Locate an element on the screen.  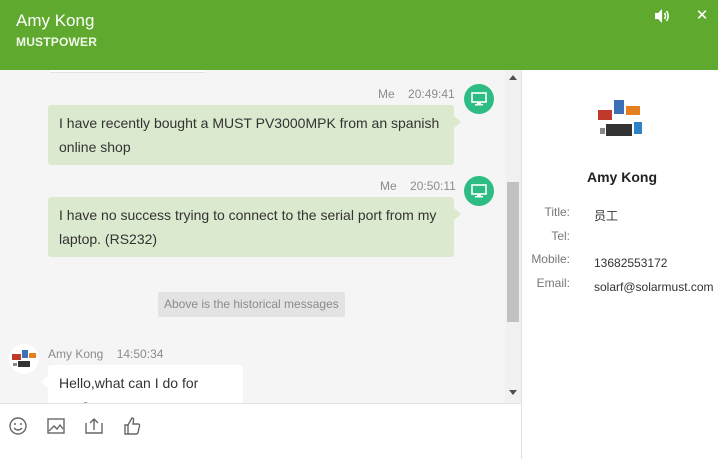
speaker-icon is located at coordinates (662, 16).